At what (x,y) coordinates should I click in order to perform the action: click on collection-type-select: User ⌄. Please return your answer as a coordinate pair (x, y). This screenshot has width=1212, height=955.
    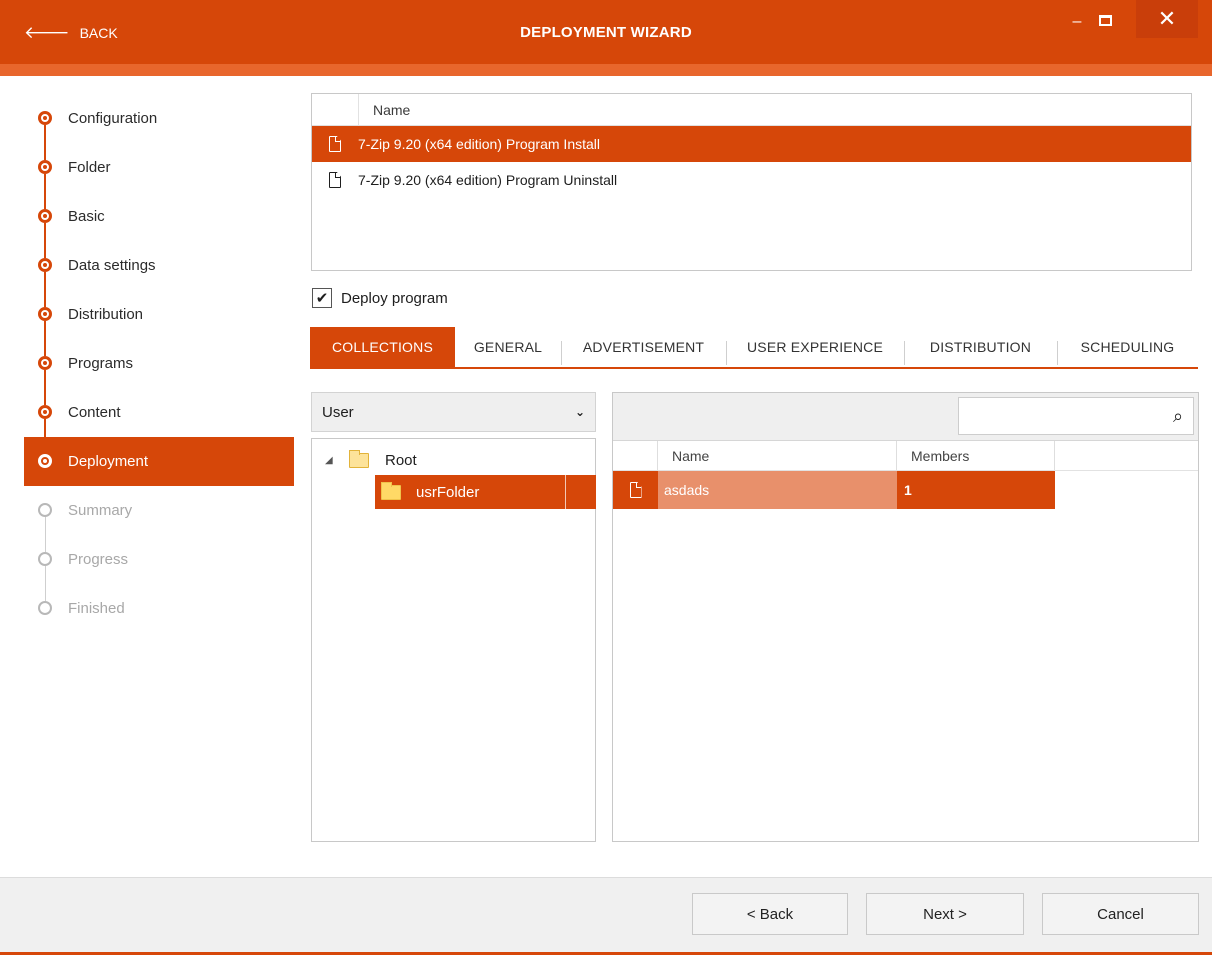
    Looking at the image, I should click on (453, 412).